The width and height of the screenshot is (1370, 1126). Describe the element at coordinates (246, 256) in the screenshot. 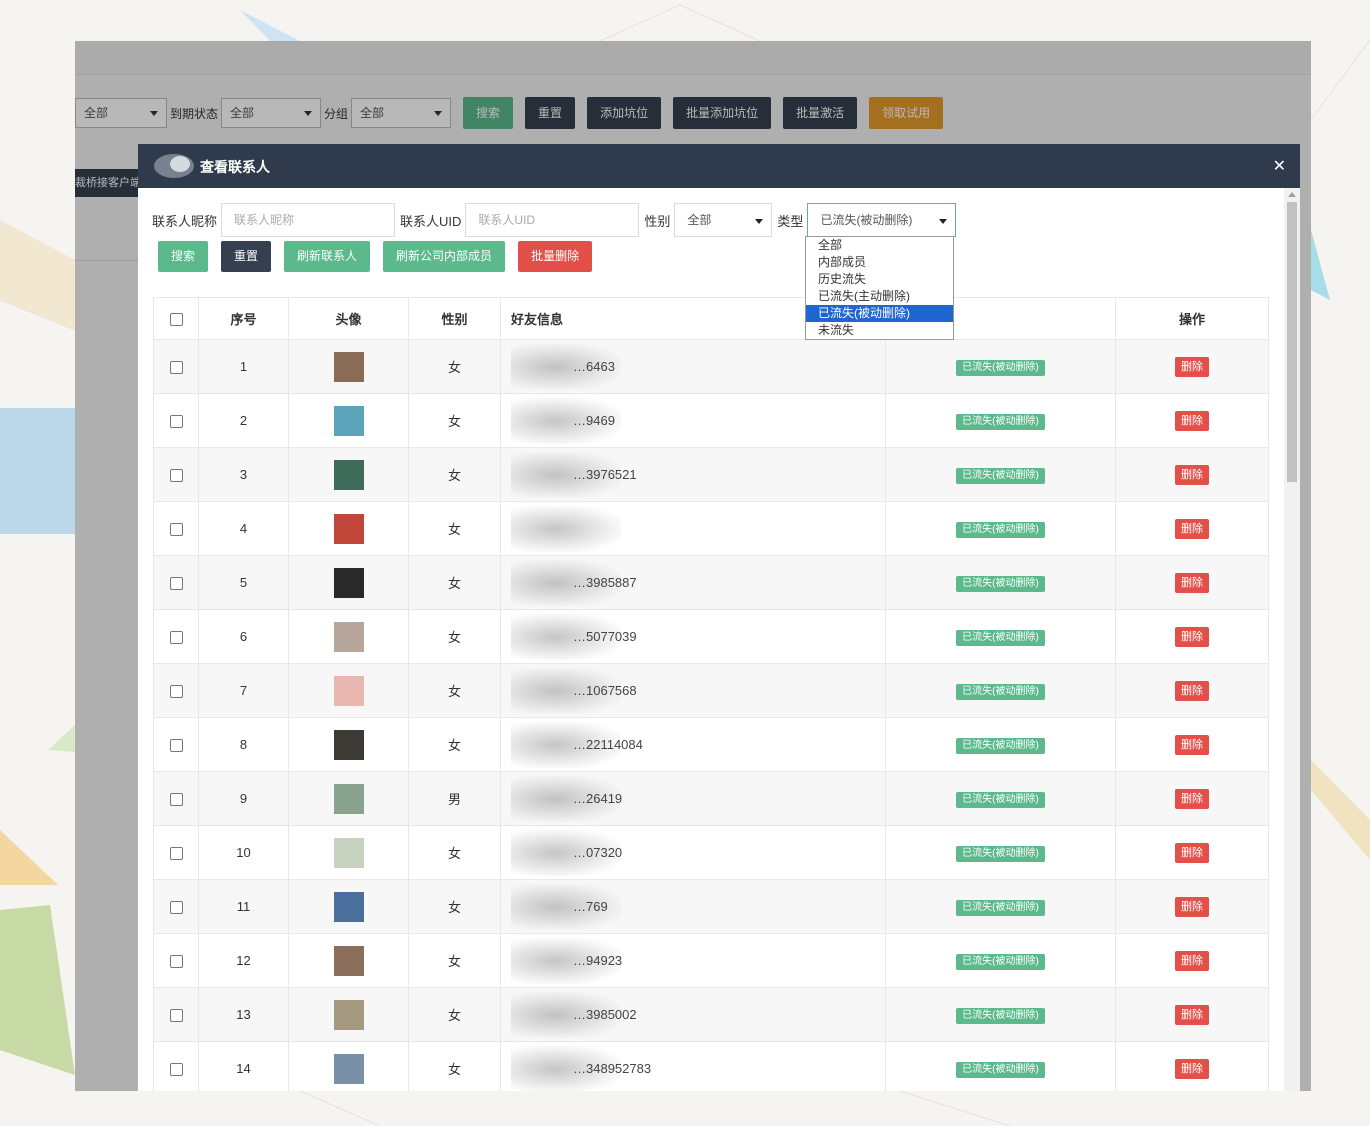

I see `reset-button: 重置` at that location.